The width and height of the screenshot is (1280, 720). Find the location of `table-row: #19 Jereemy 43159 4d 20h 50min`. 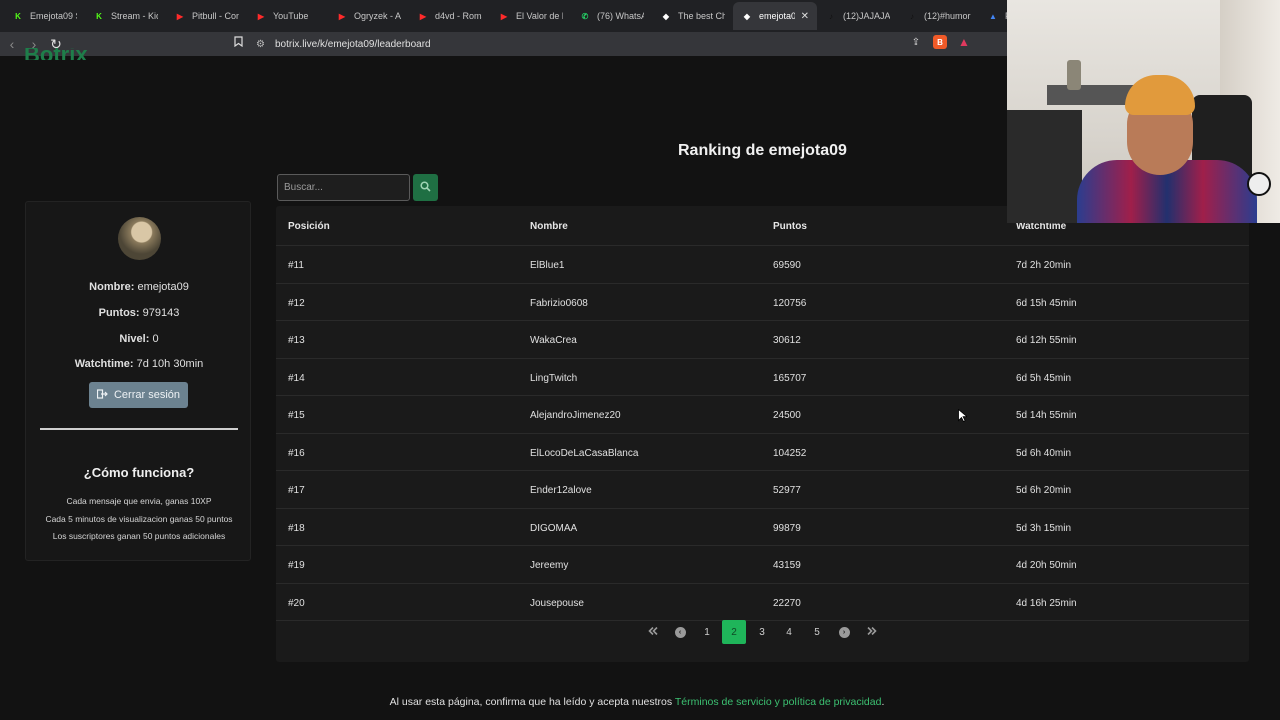

table-row: #19 Jereemy 43159 4d 20h 50min is located at coordinates (762, 565).